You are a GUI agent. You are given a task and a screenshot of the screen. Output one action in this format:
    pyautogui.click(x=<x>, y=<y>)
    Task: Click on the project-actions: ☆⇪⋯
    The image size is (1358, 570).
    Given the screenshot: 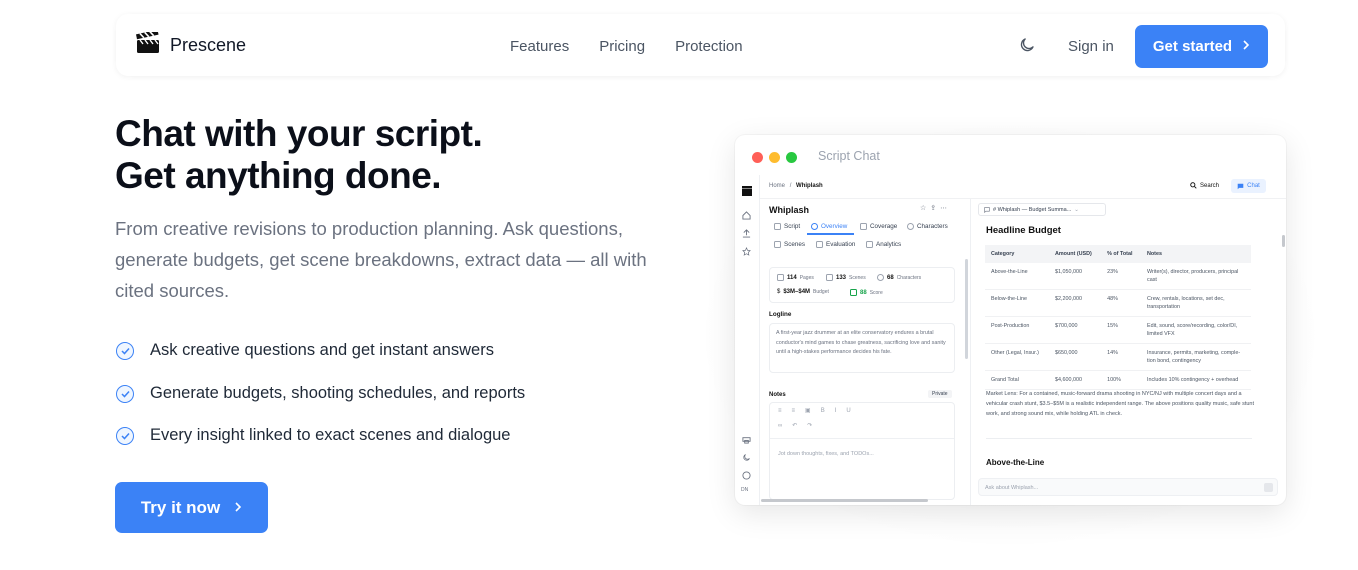 What is the action you would take?
    pyautogui.click(x=935, y=208)
    